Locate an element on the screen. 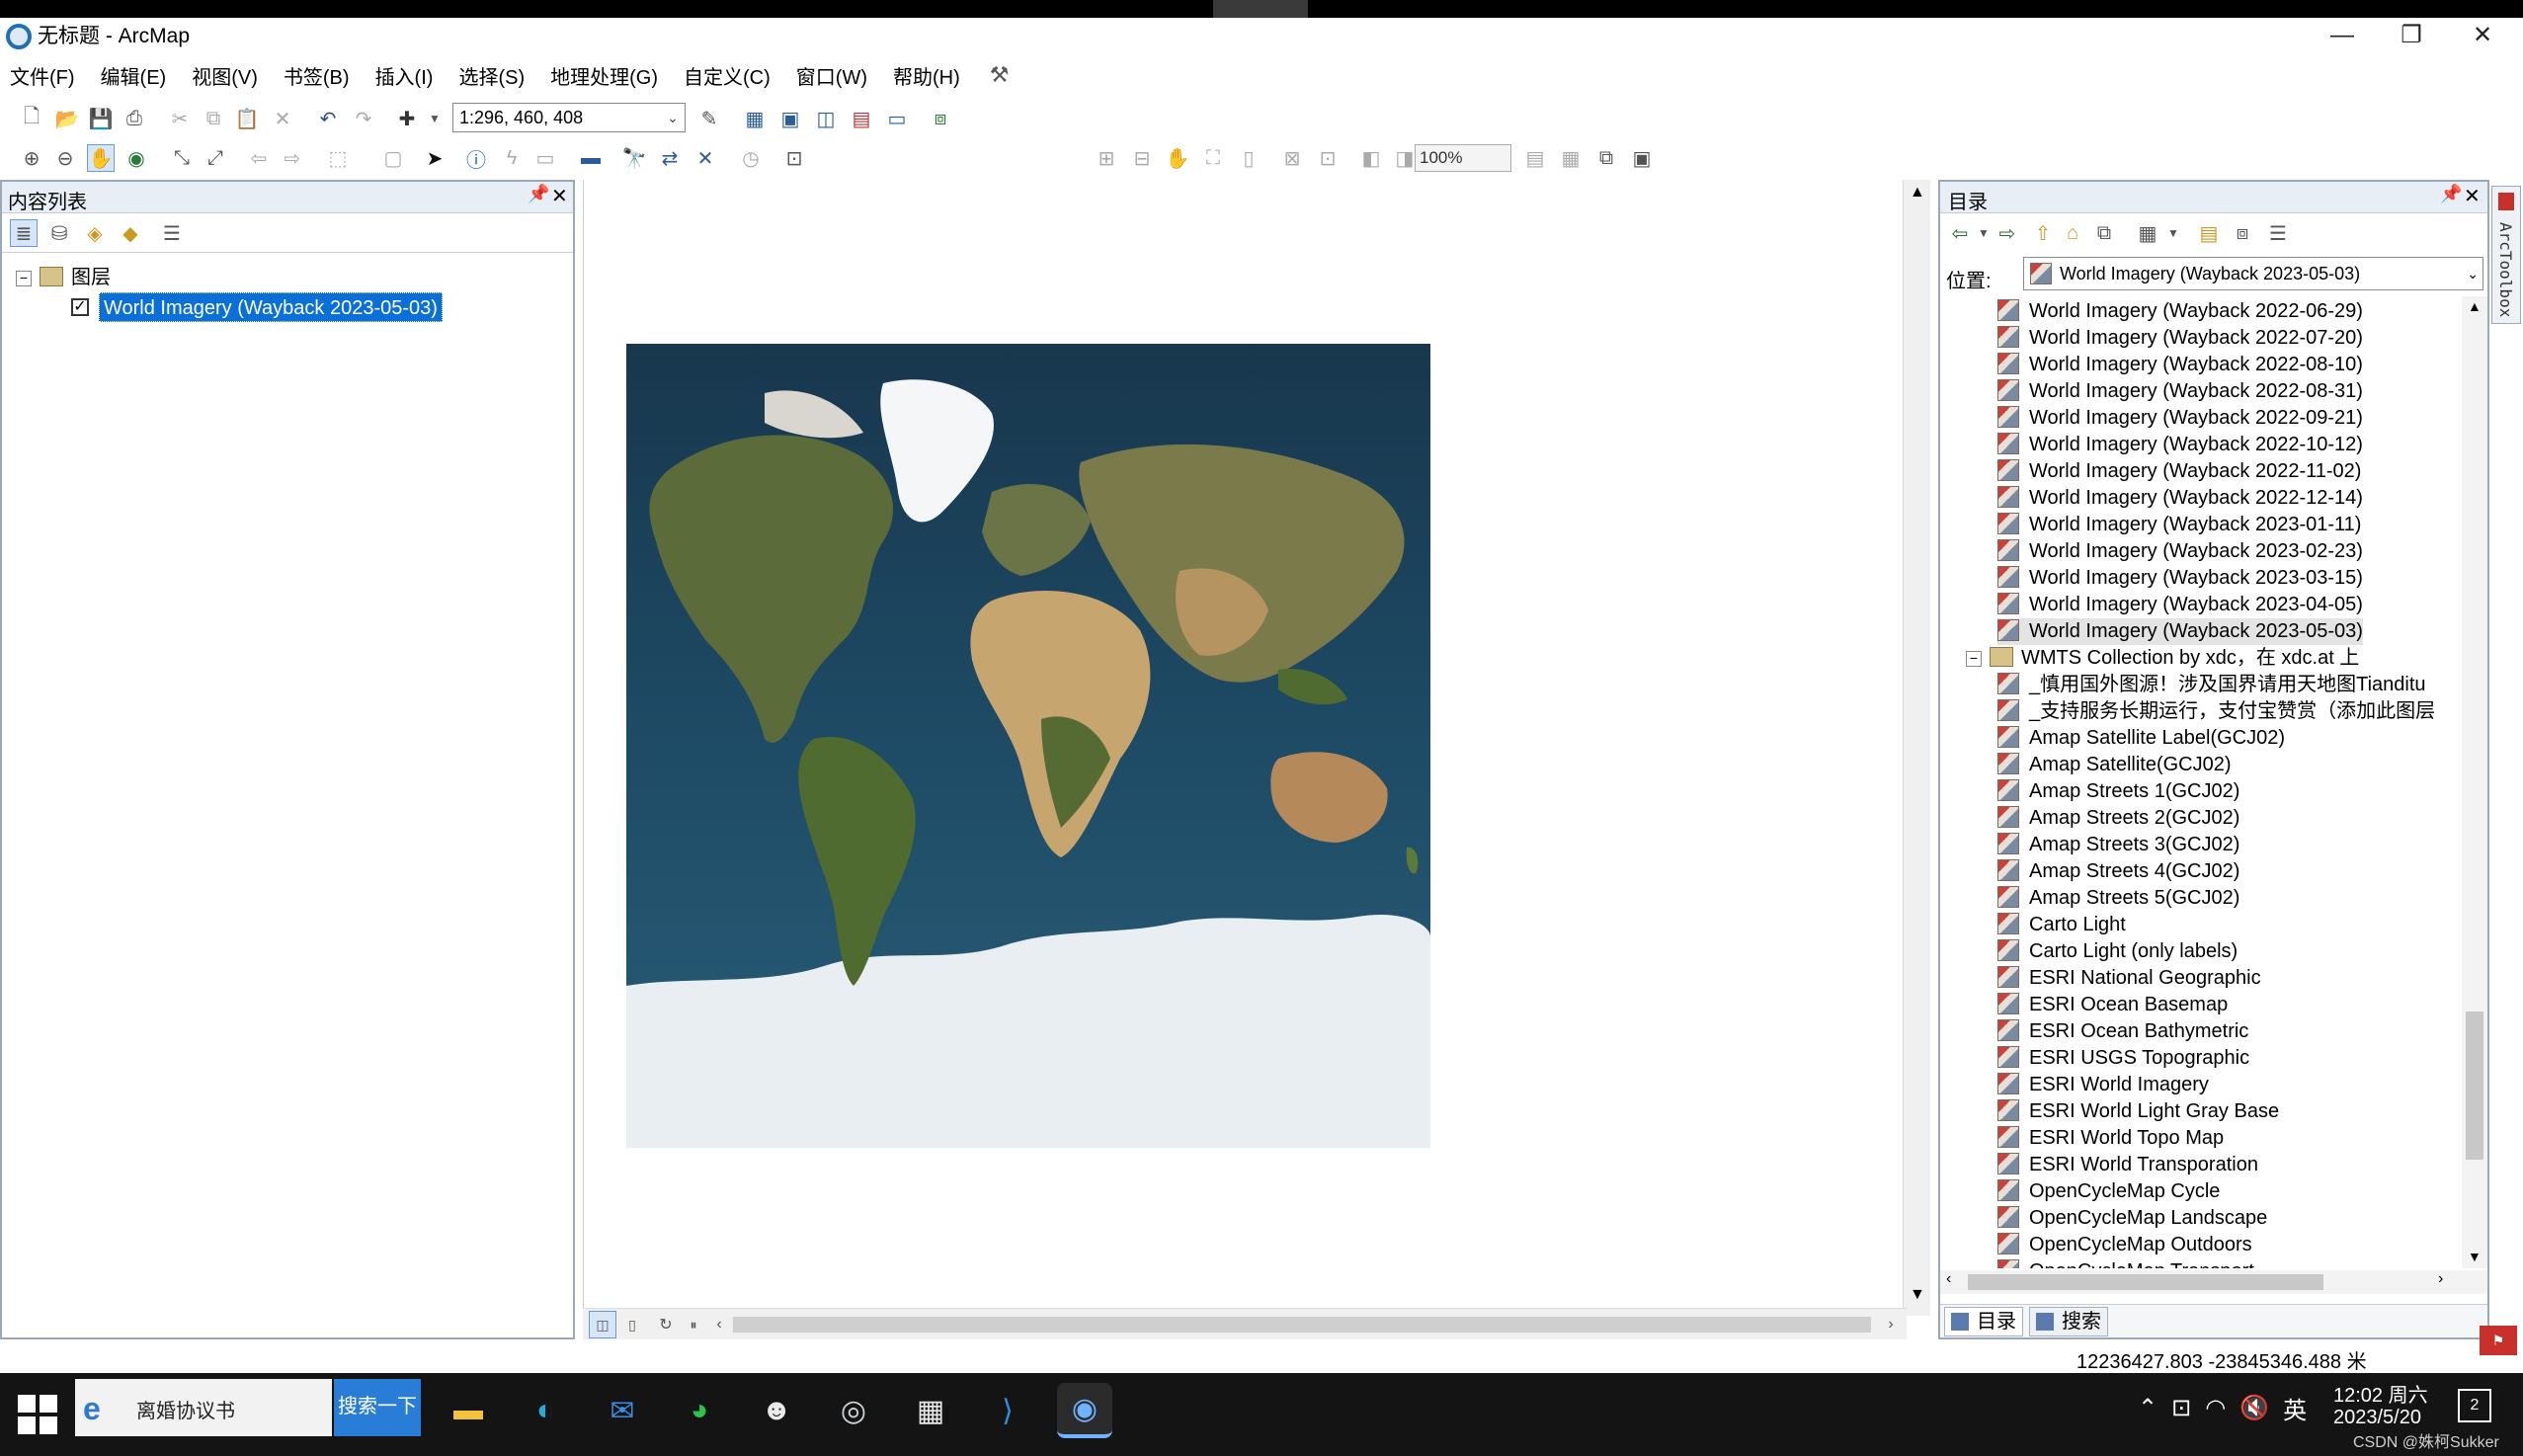 Image resolution: width=2523 pixels, height=1456 pixels. qq-icon: ☻ is located at coordinates (776, 1410).